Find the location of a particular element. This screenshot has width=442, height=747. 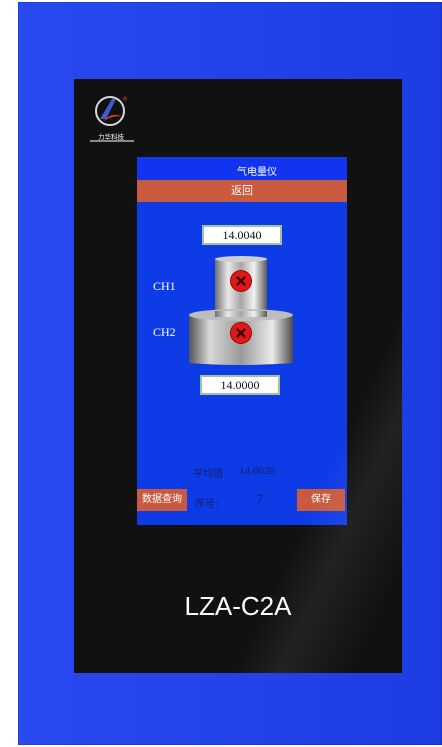

average-row: 平均值 14.0020 is located at coordinates (242, 473).